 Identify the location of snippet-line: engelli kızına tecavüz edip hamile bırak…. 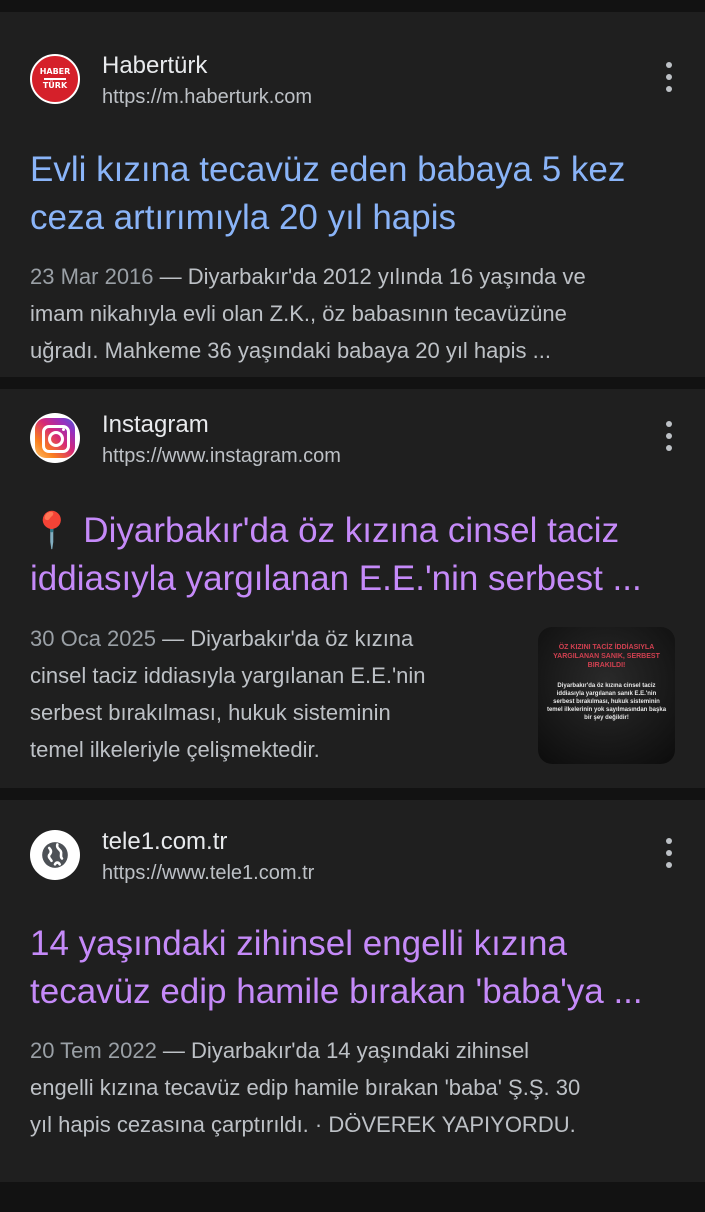
(305, 1087).